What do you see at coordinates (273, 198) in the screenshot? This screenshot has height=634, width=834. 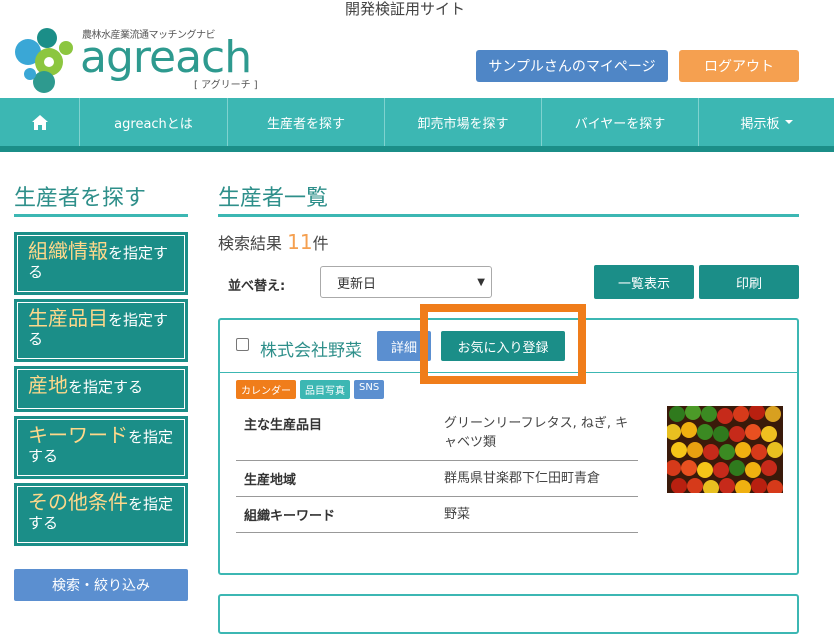 I see `page-title: 生産者一覧` at bounding box center [273, 198].